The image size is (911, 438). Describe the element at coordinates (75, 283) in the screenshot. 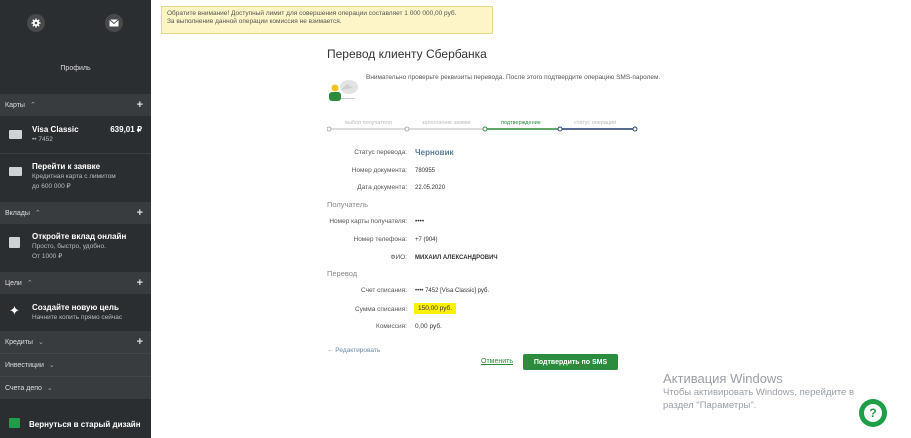

I see `goals-section-header: Цели ⌃ +` at that location.